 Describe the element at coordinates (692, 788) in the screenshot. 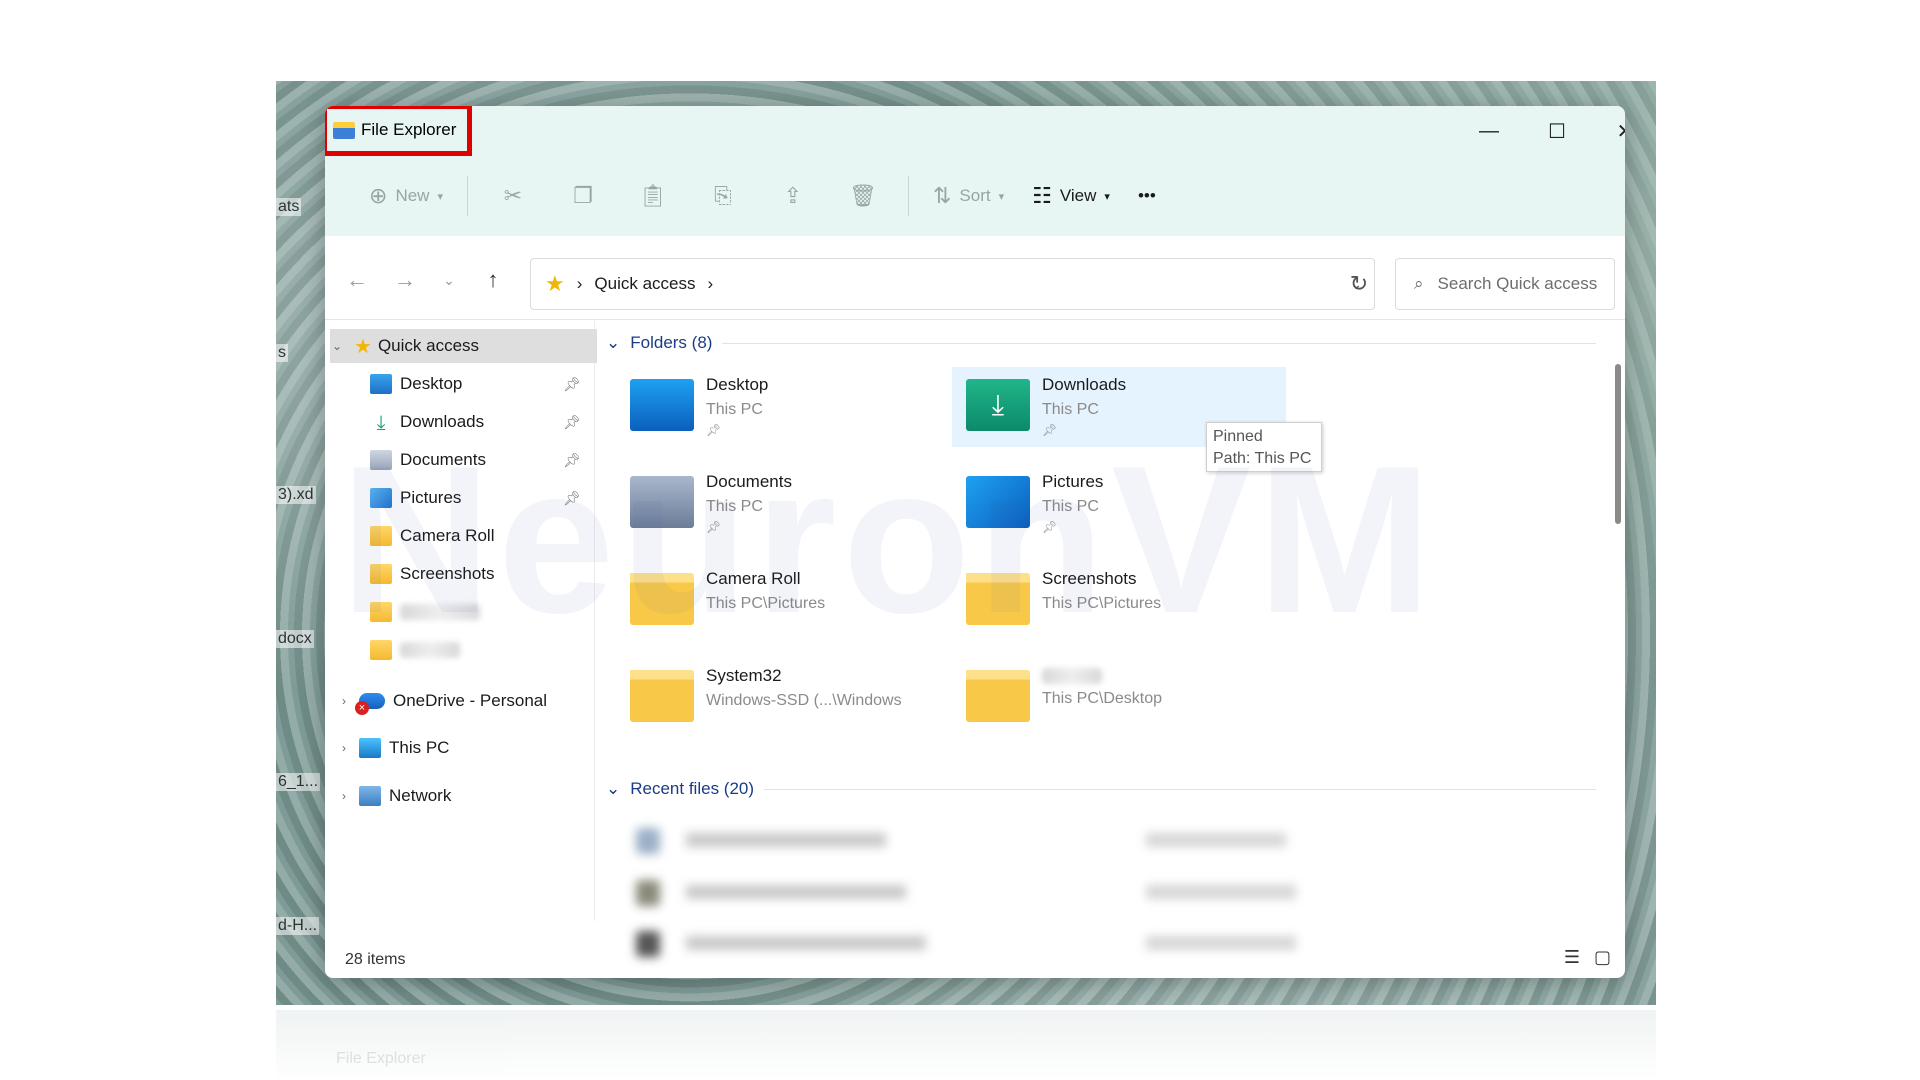

I see `section-title: Recent files (20)` at that location.